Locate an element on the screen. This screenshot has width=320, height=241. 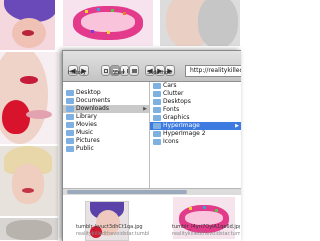
coverflow-view-button is located at coordinates (134, 70).